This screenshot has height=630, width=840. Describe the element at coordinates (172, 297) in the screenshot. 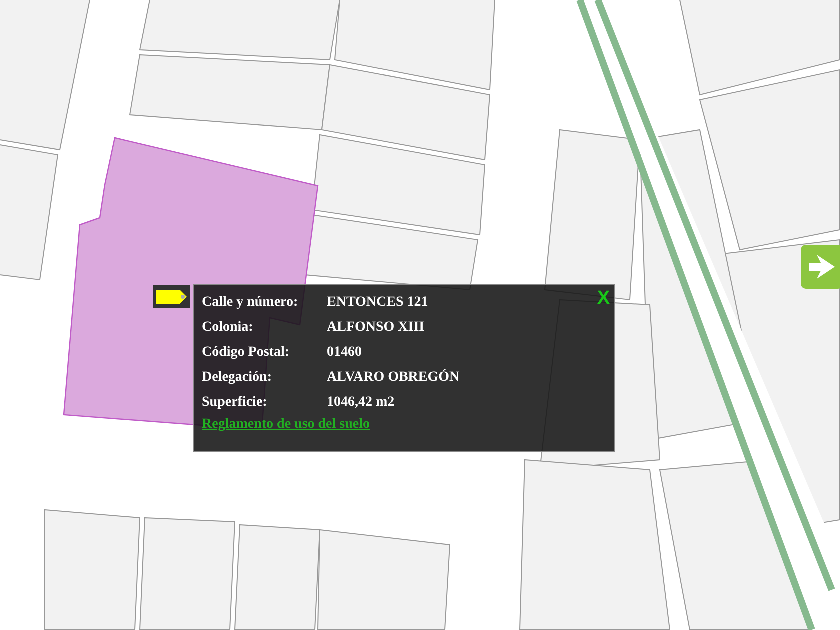

I see `marker-icon` at that location.